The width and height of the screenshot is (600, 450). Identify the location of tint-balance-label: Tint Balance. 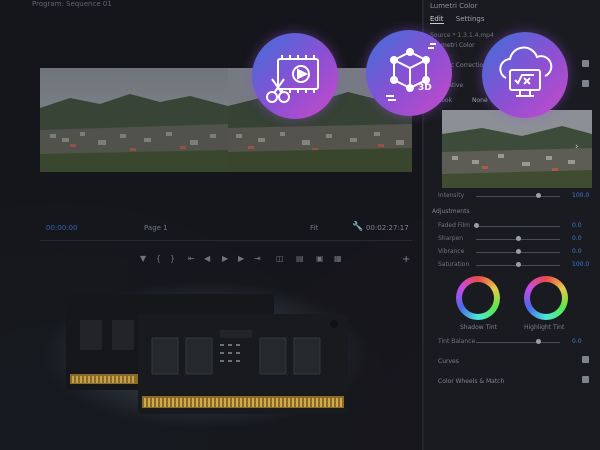
(457, 341).